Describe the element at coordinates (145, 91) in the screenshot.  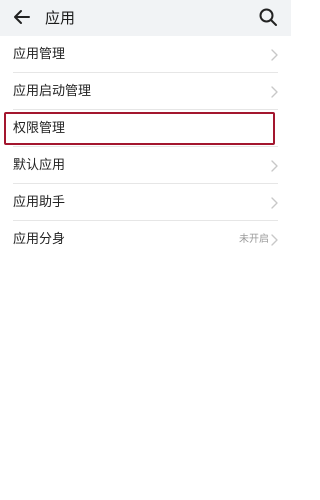
I see `list-item-app-launch-management: 应用启动管理` at that location.